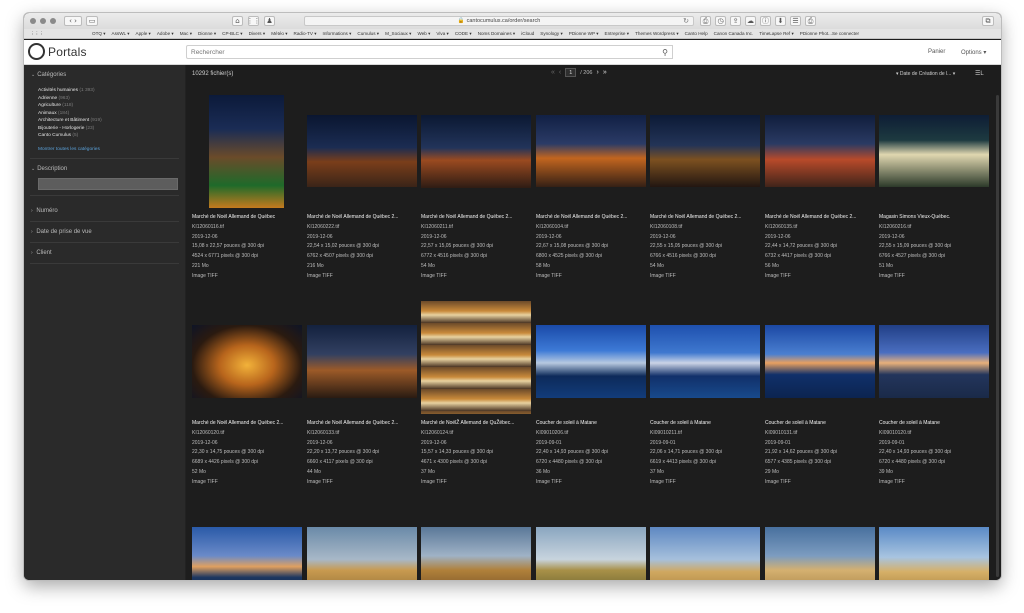  Describe the element at coordinates (705, 21) in the screenshot. I see `share-icon: ⎙` at that location.